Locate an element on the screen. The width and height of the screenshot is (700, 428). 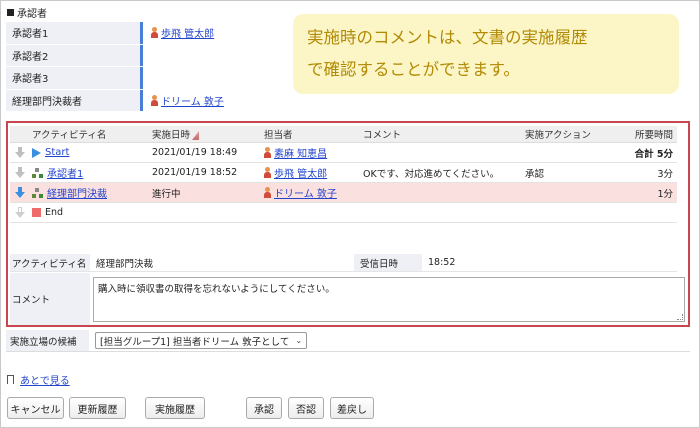
detail-row: アクティビティ名 経理部門決裁 受信日時 18:52 is located at coordinates (343, 263).